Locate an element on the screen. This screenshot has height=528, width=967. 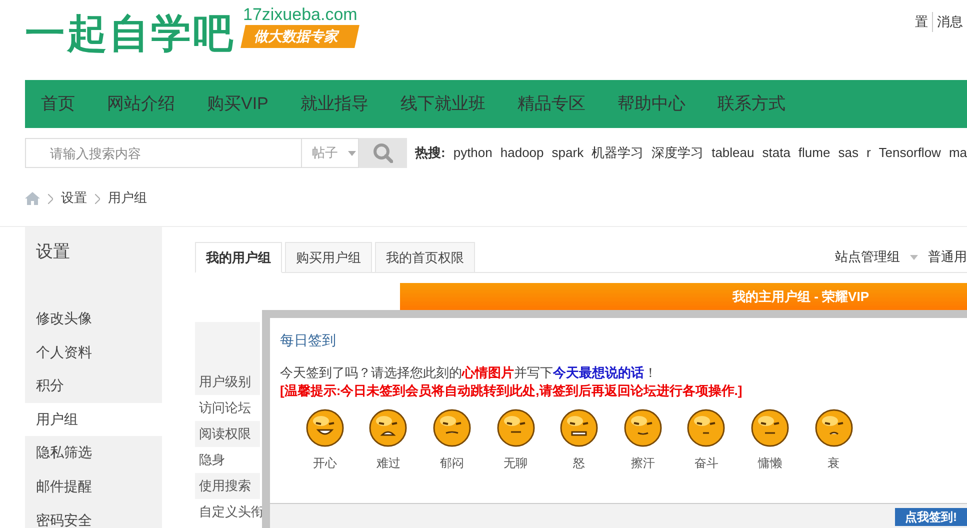
nav-link: 线下就业班 is located at coordinates (443, 104).